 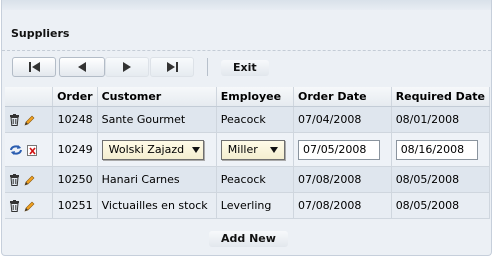 I want to click on order-cell: 10251, so click(x=75, y=205).